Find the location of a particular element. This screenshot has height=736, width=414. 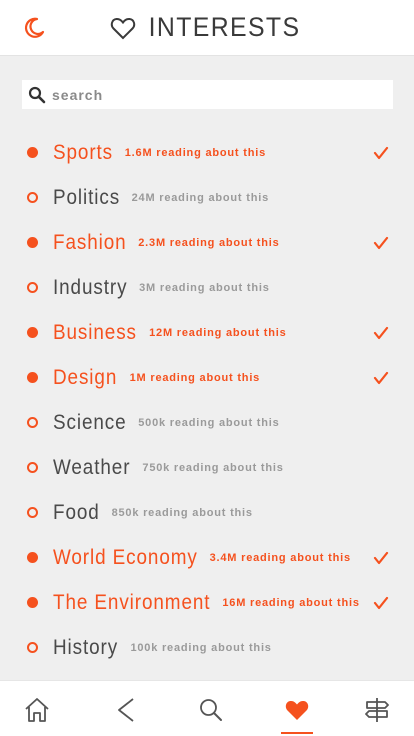

interest-label-group: Design 1M reading about this is located at coordinates (156, 378).